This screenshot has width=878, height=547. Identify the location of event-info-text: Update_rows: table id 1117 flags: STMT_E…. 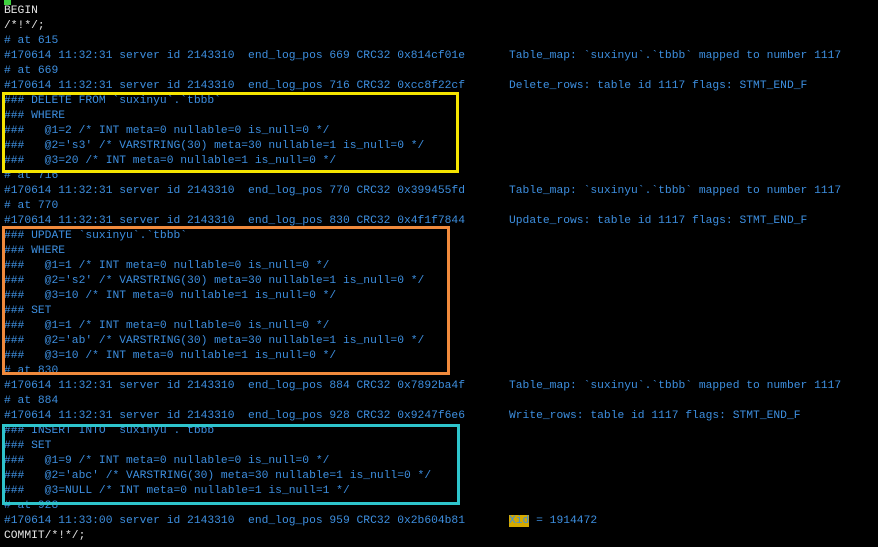
(658, 221).